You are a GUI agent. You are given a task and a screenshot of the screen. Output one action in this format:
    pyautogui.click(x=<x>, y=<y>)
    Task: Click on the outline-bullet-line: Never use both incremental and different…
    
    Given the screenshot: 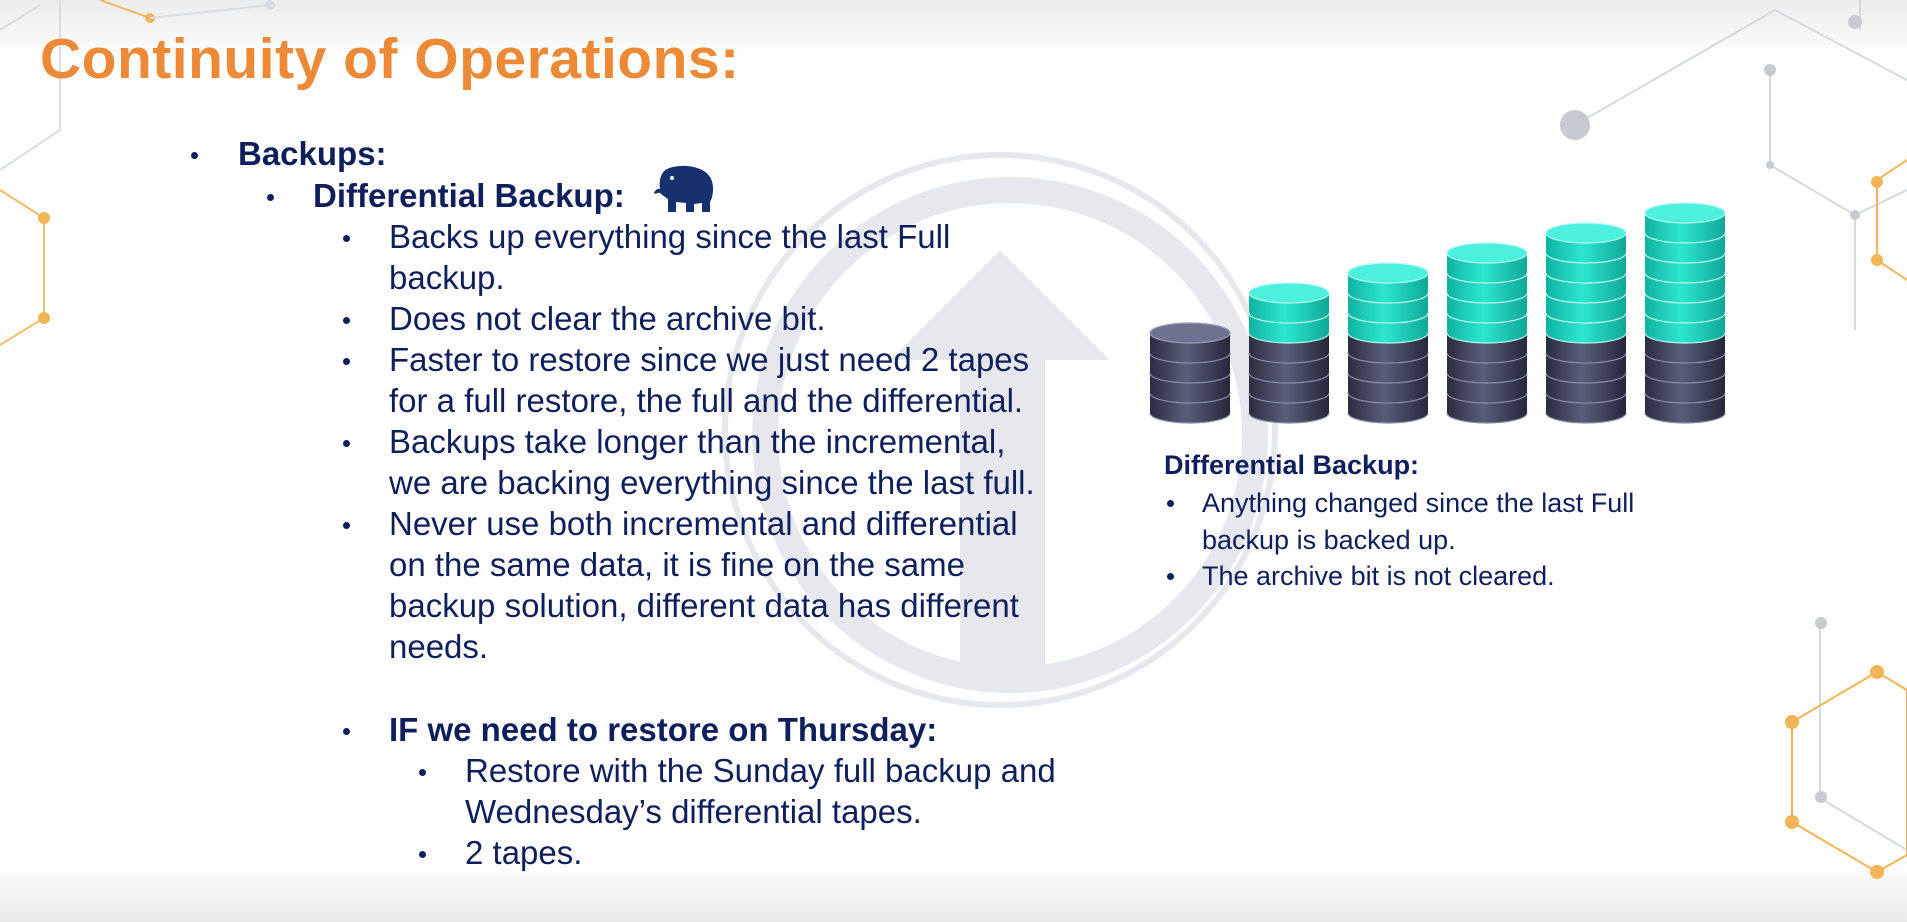 What is the action you would take?
    pyautogui.click(x=703, y=523)
    